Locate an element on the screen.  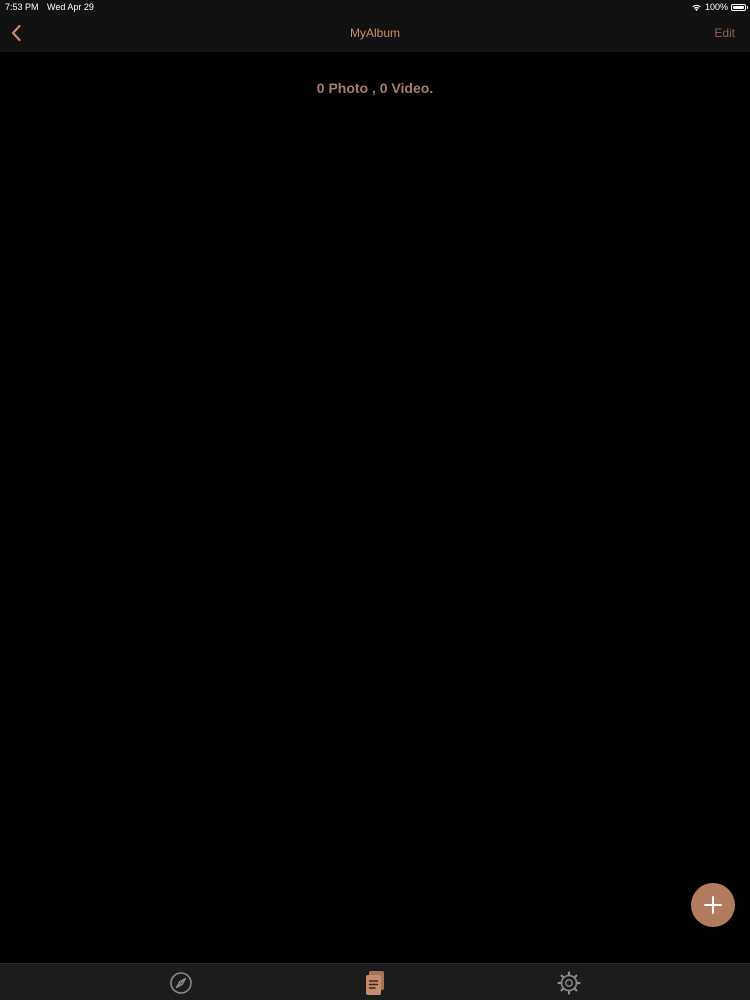
tab-settings is located at coordinates (569, 983).